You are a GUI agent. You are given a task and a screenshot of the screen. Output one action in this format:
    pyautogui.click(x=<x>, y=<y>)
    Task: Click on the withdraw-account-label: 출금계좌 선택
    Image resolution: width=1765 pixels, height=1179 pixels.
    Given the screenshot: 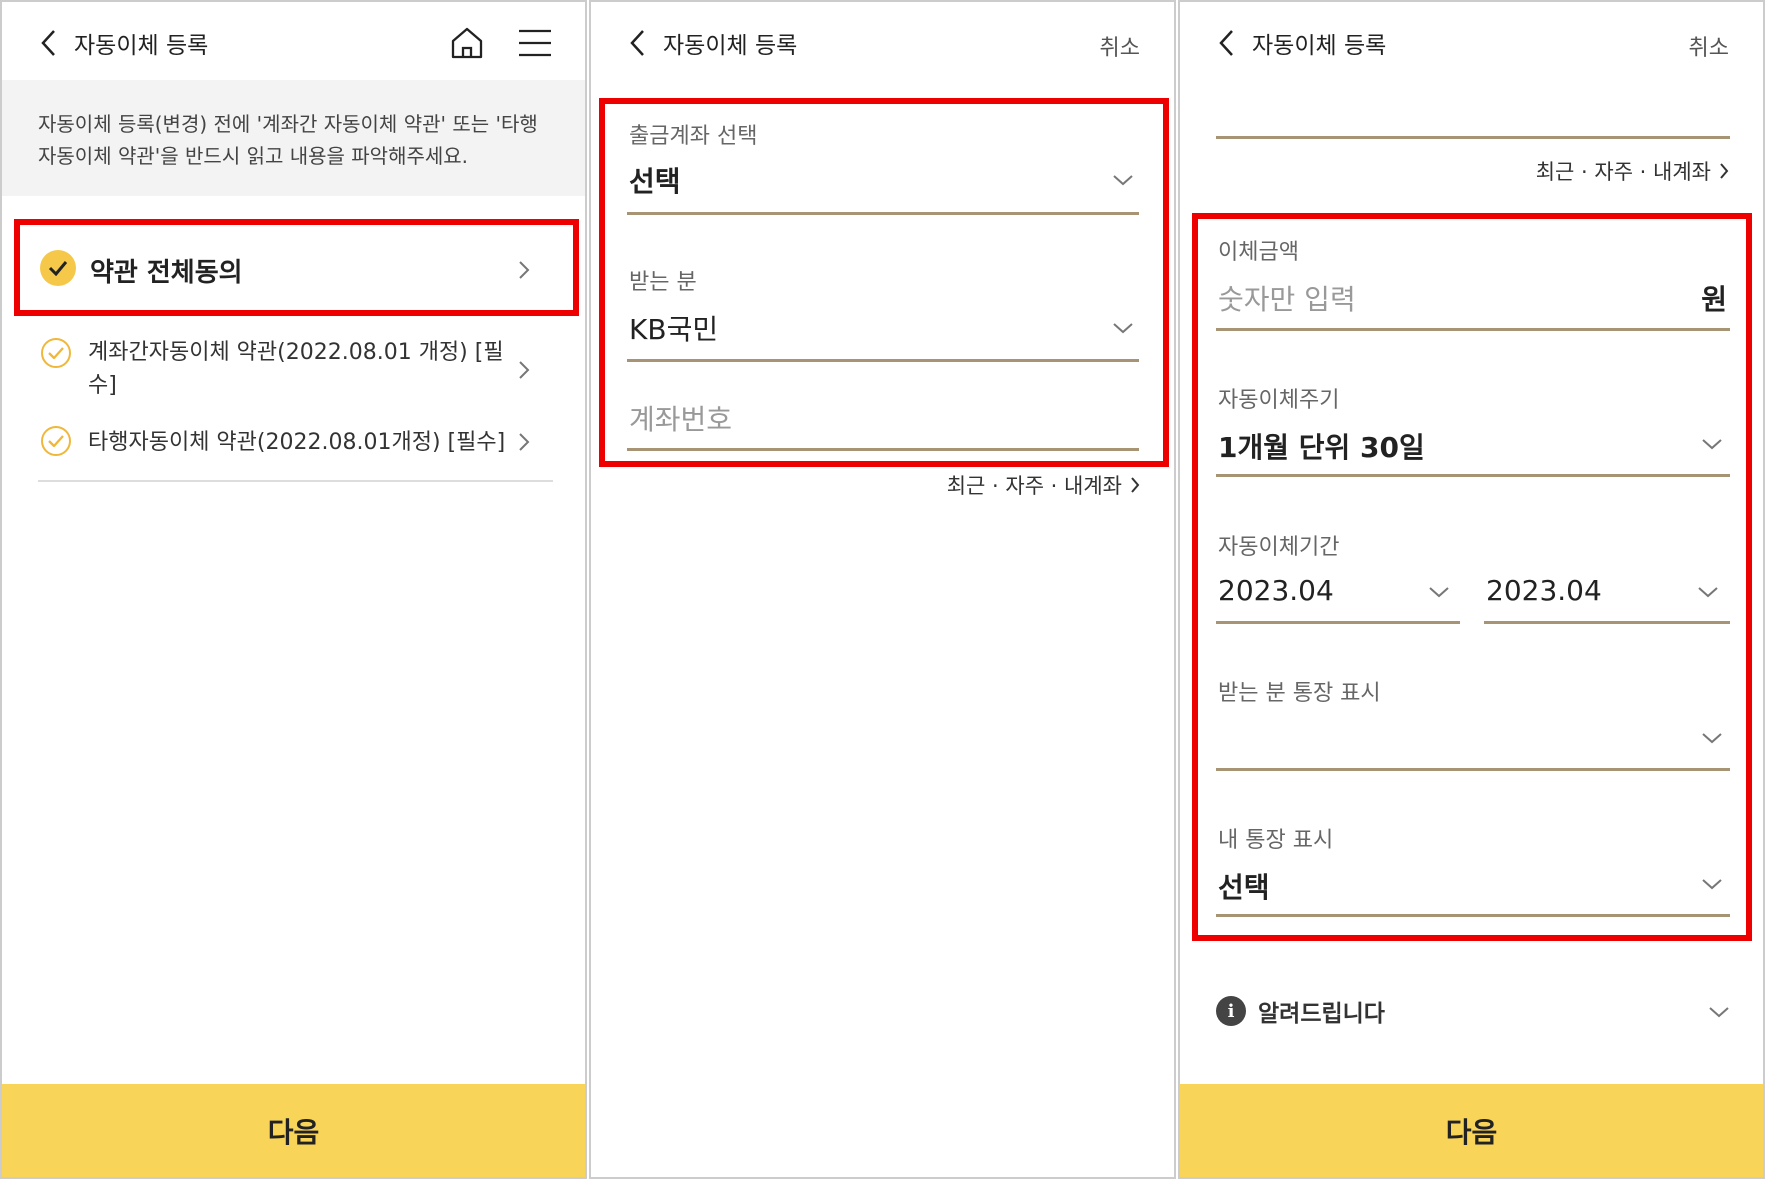 What is the action you would take?
    pyautogui.click(x=693, y=136)
    